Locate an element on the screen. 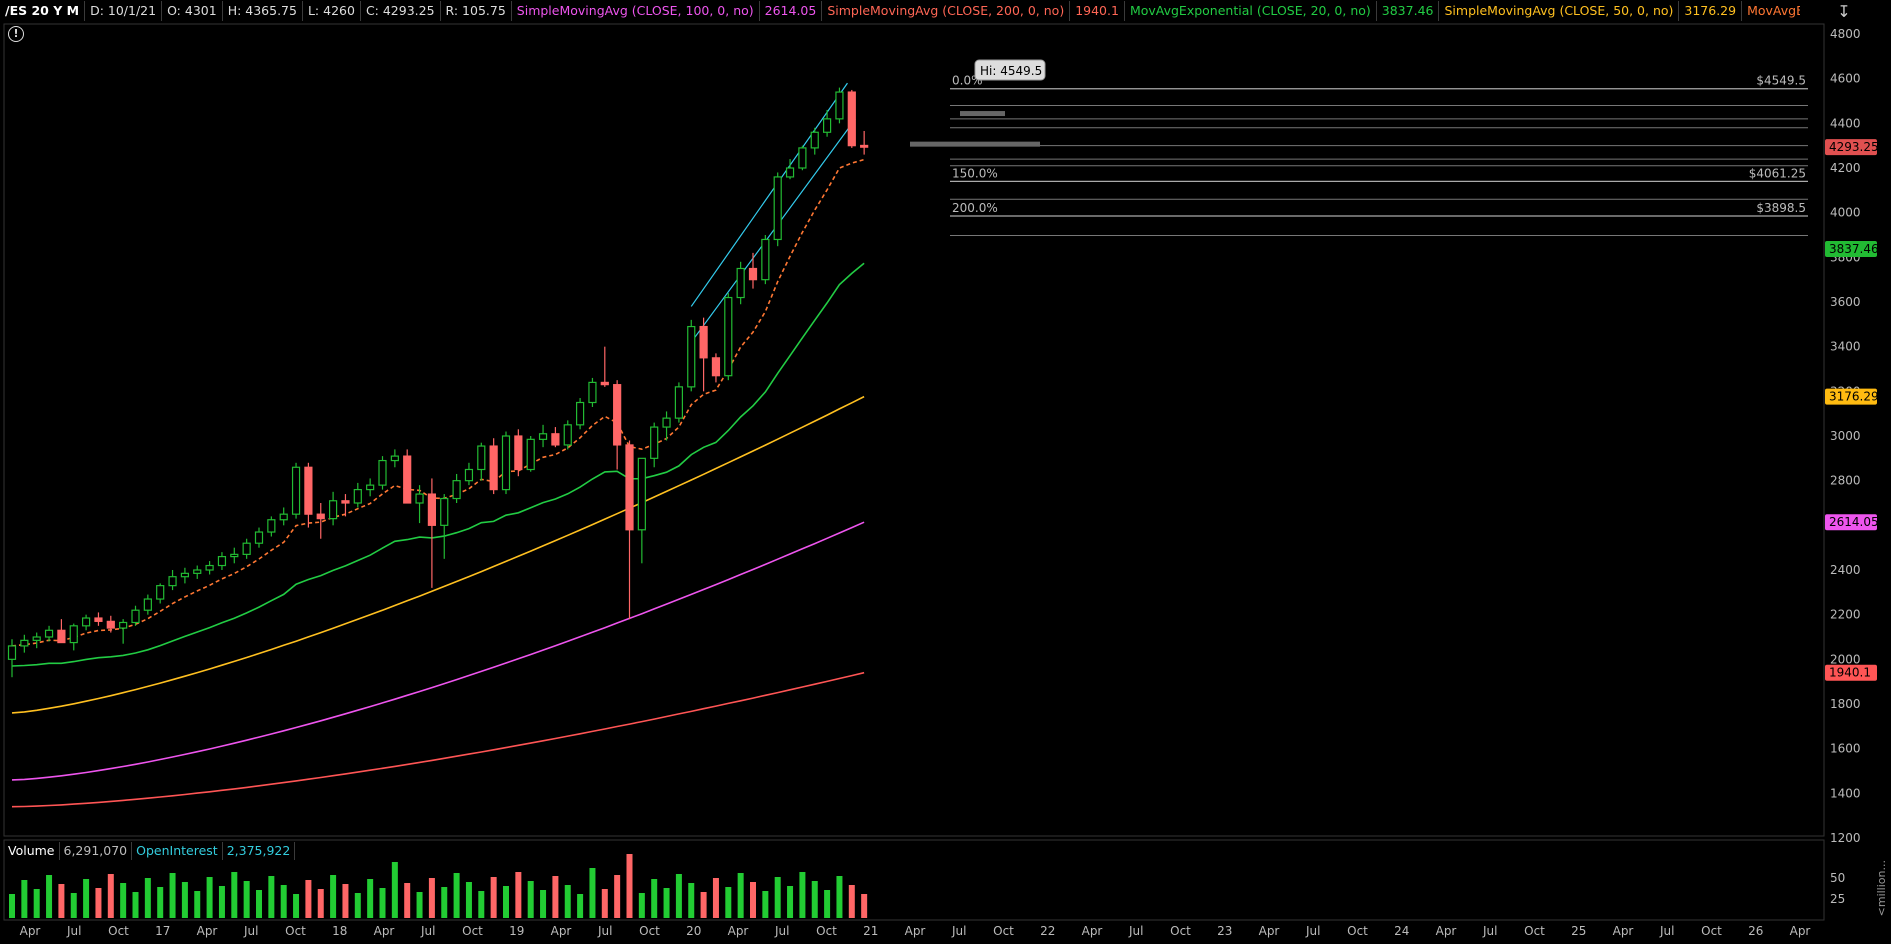 The image size is (1891, 944). sma100-line is located at coordinates (438, 651).